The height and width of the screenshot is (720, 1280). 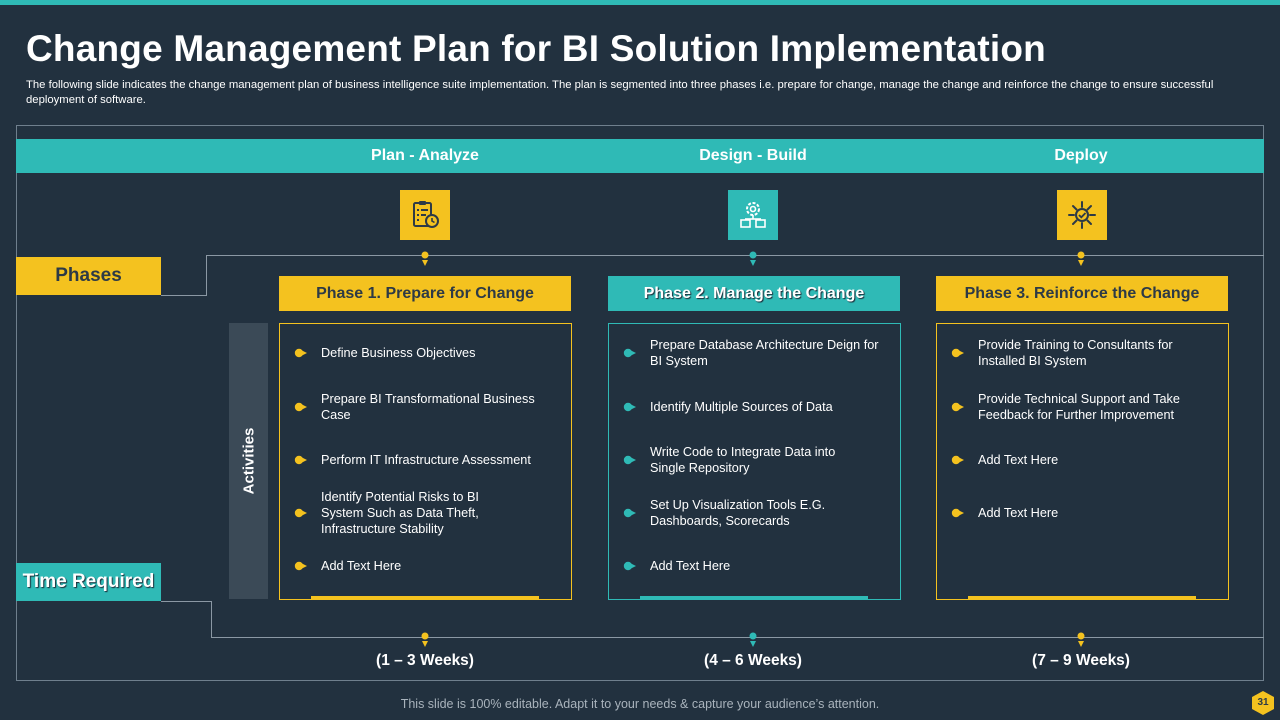 What do you see at coordinates (206, 275) in the screenshot?
I see `phases-connector-drop` at bounding box center [206, 275].